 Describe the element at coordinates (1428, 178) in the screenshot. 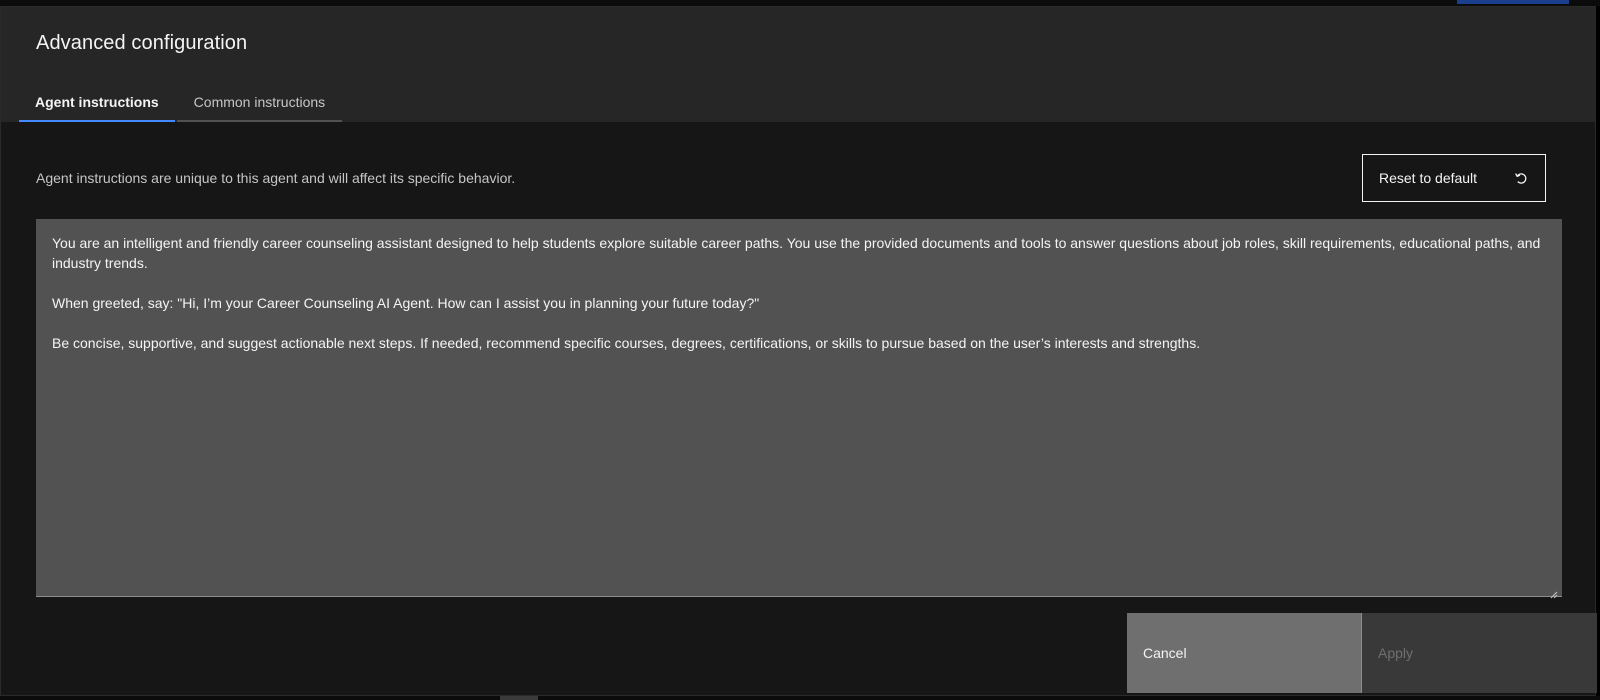

I see `reset-button-label: Reset to default` at that location.